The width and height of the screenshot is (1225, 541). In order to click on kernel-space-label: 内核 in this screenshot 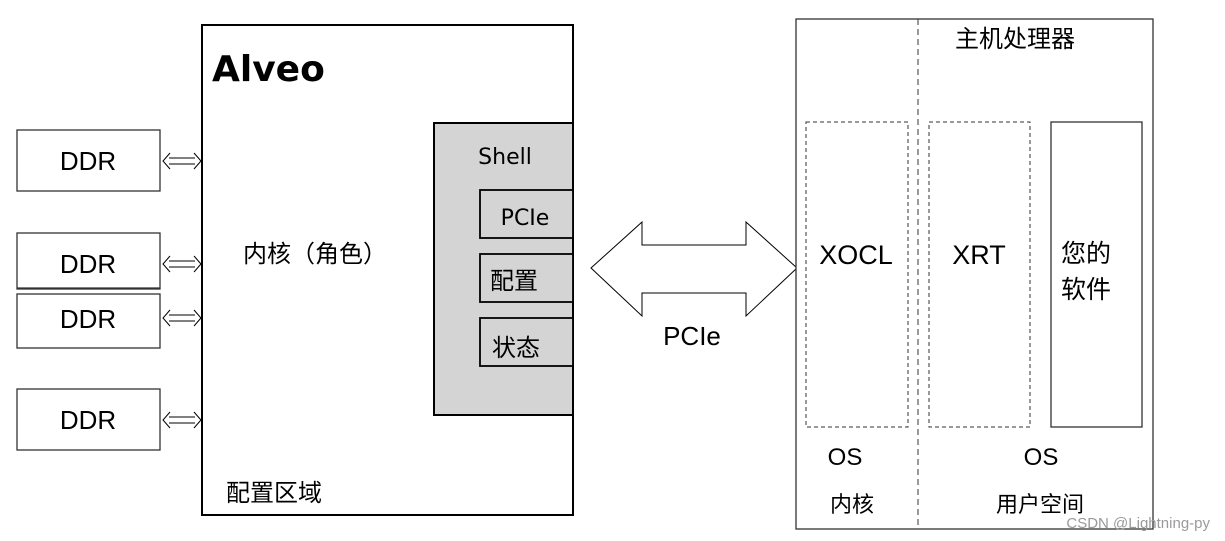, I will do `click(852, 505)`.